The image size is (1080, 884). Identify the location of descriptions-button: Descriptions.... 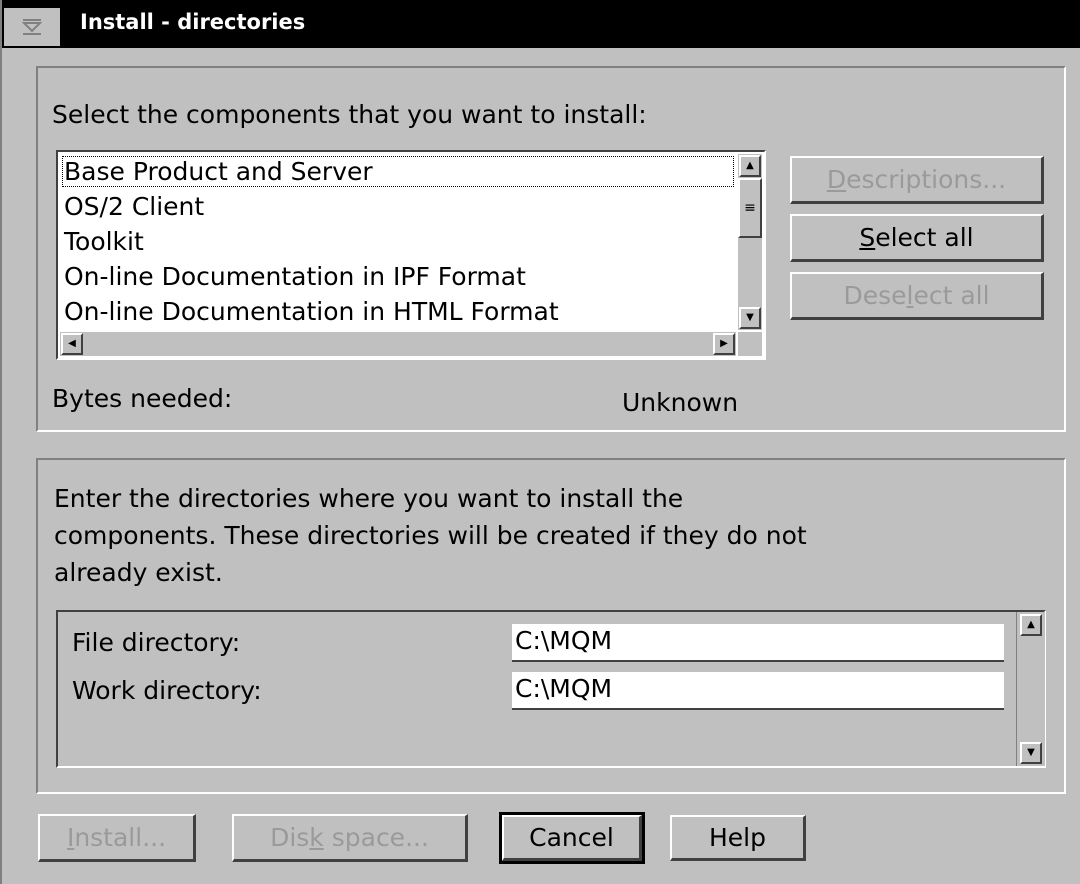
(917, 180).